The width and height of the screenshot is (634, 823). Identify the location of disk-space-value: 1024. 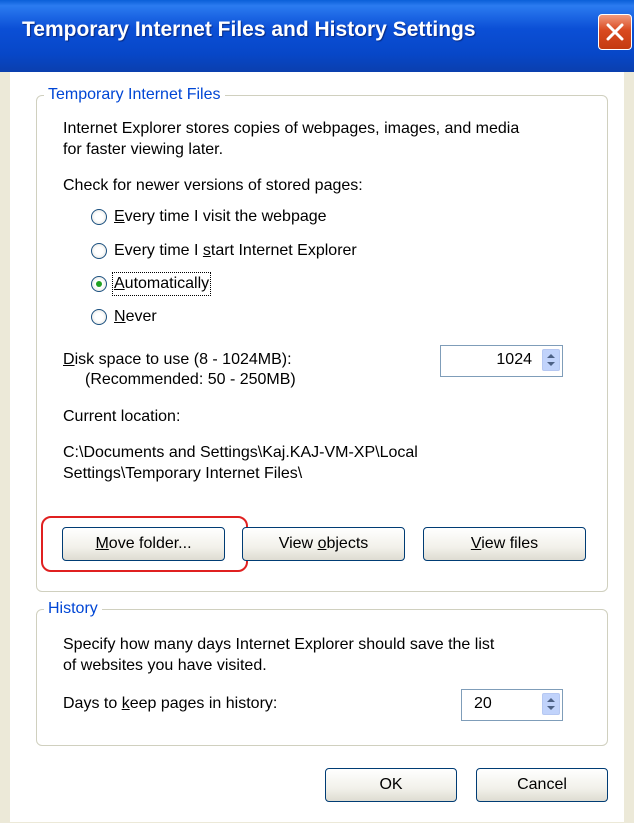
(514, 360).